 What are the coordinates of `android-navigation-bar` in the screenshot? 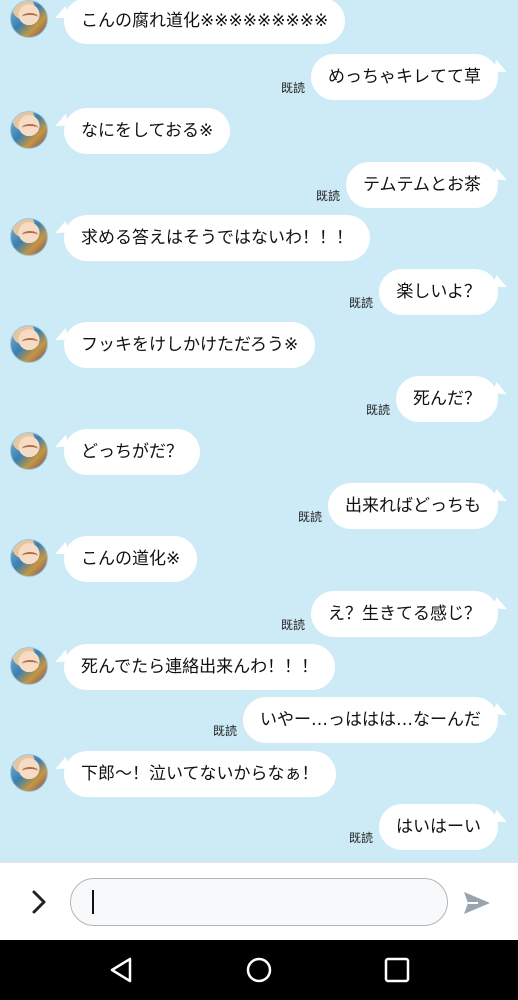 It's located at (259, 970).